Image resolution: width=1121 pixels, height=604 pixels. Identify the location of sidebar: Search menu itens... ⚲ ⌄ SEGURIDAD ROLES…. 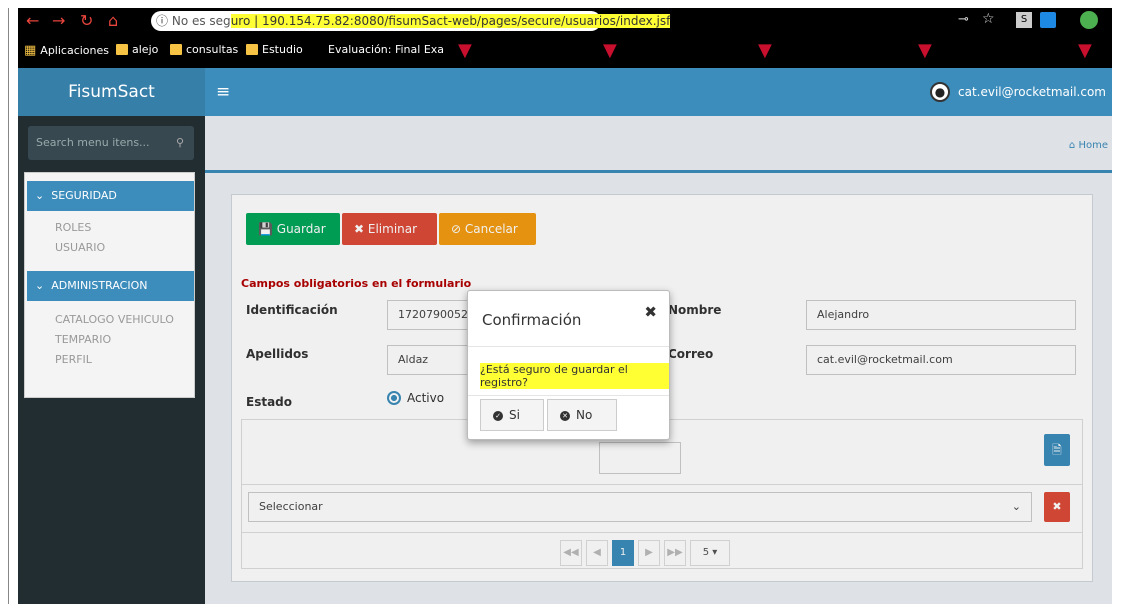
(111, 360).